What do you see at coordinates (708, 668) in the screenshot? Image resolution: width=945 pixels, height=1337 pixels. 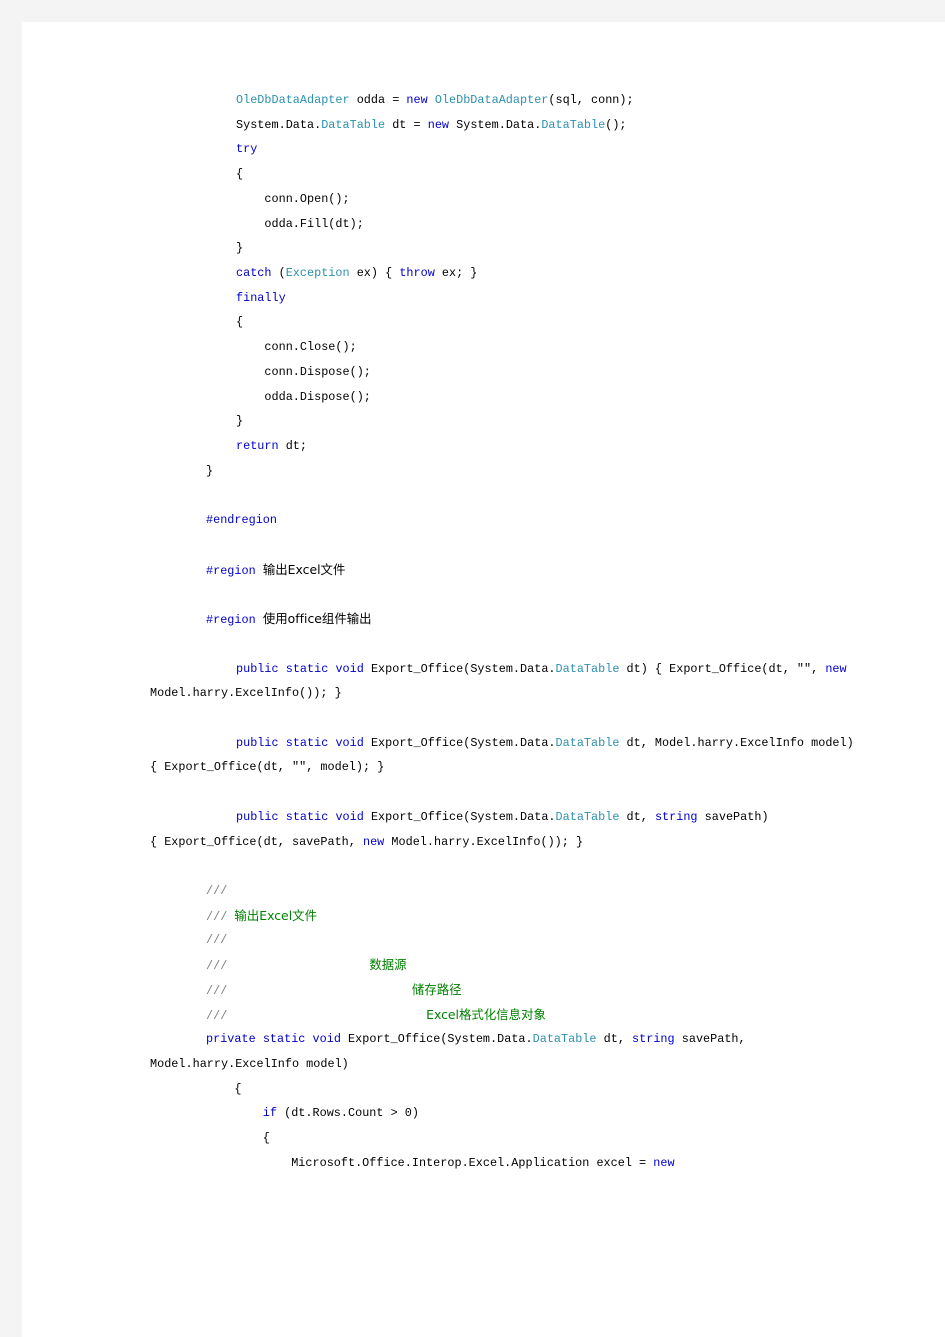 I see `code-token-plain: dt) { Export_Office(dt,` at bounding box center [708, 668].